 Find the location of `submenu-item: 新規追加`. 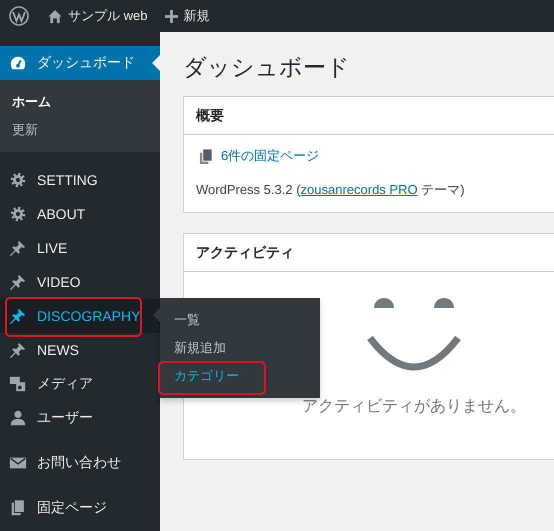

submenu-item: 新規追加 is located at coordinates (240, 348).